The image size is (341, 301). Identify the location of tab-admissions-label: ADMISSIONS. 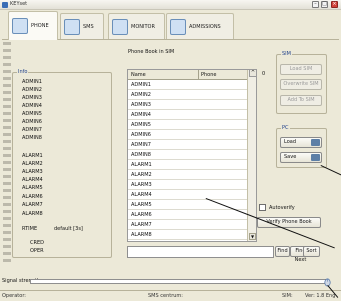
(205, 26).